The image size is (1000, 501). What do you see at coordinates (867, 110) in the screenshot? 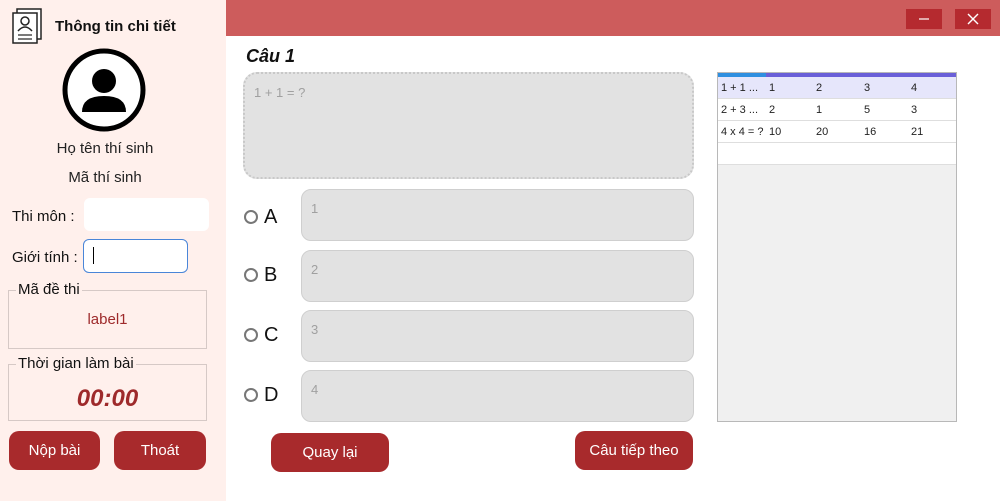
I see `grid-cell: 5` at bounding box center [867, 110].